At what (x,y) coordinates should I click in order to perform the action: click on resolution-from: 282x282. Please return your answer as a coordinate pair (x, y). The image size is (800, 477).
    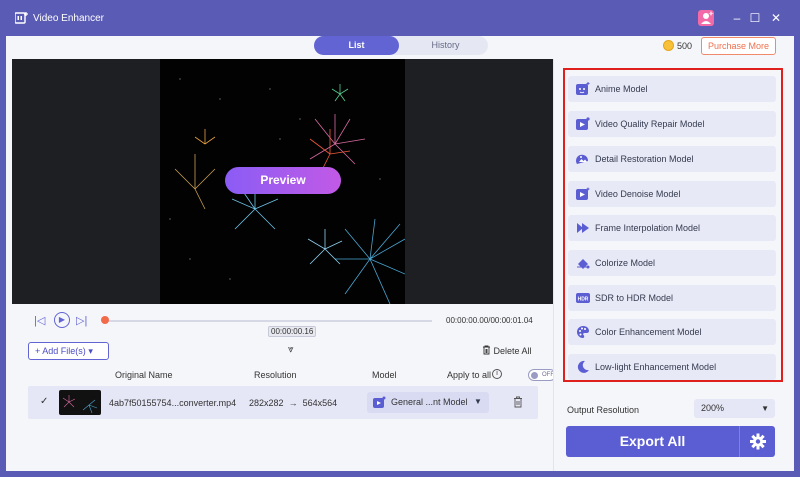
    Looking at the image, I should click on (266, 403).